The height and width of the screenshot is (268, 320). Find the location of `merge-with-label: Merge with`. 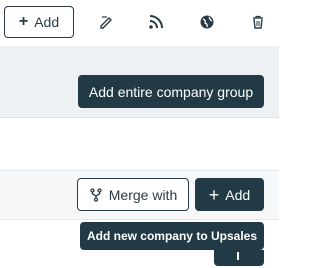

merge-with-label: Merge with is located at coordinates (143, 194).